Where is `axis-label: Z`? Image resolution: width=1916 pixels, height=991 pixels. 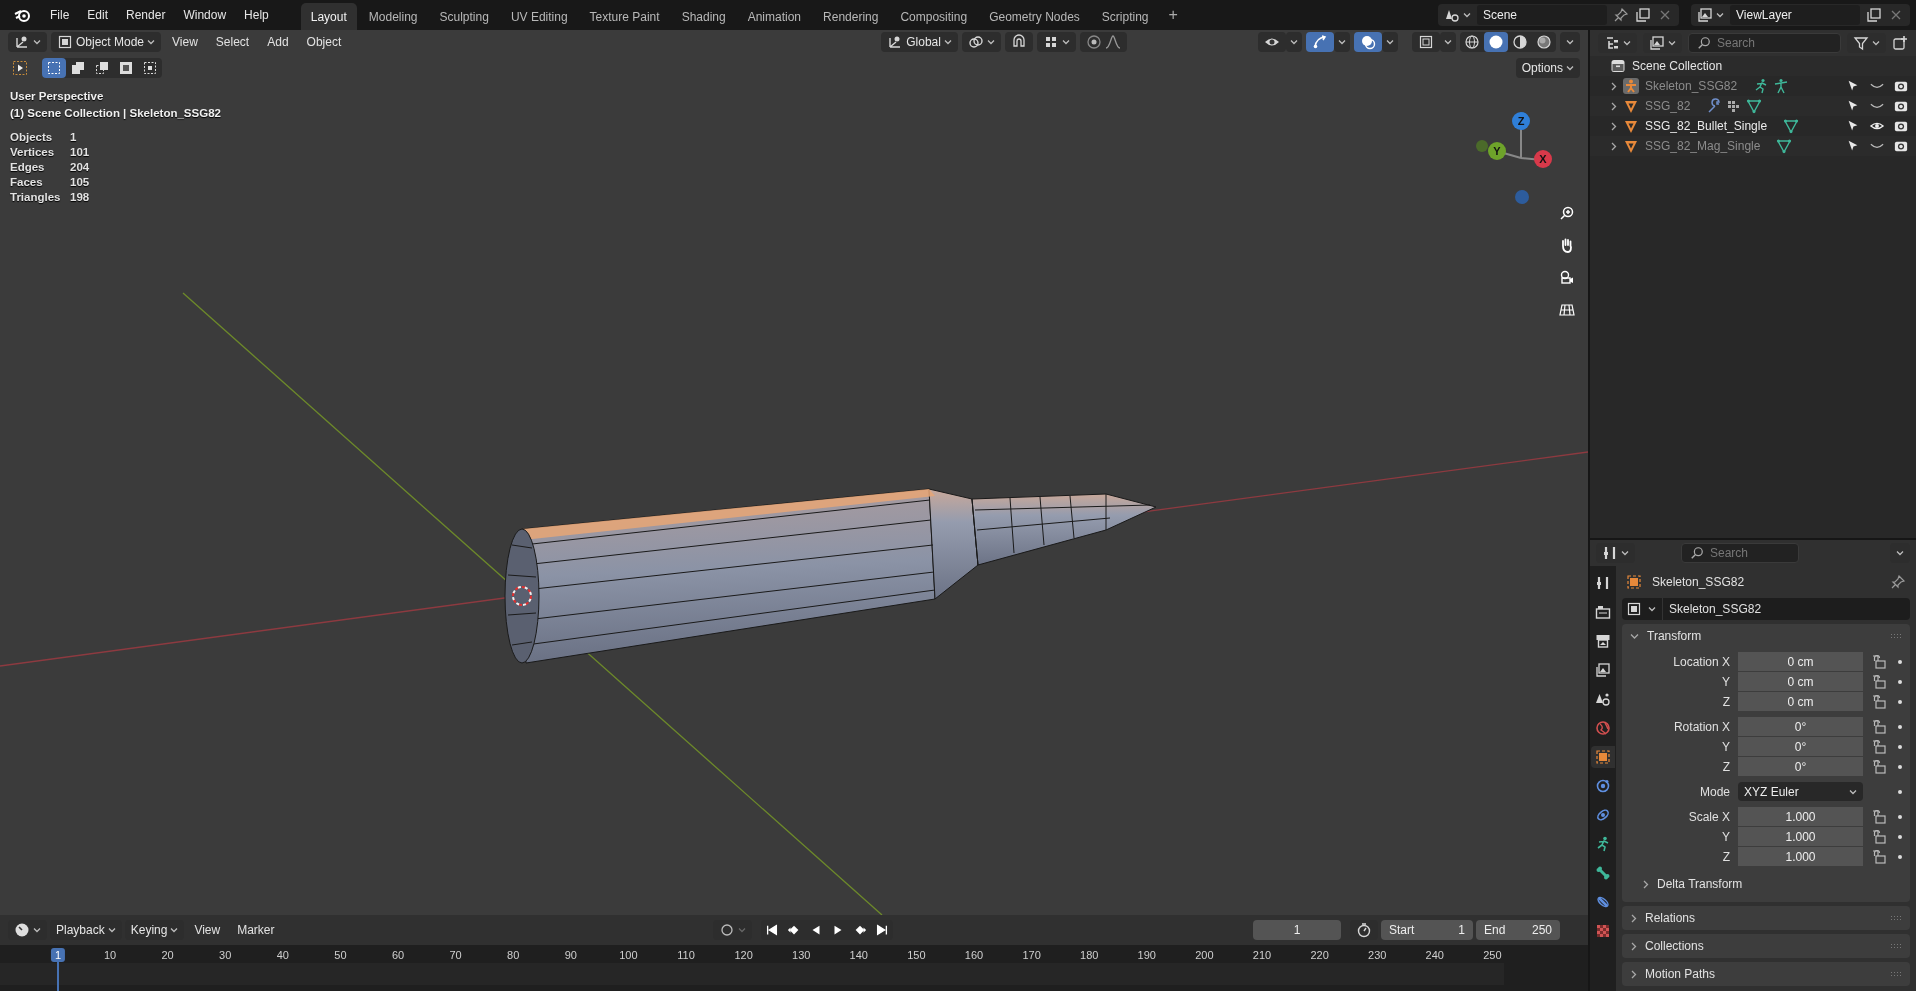 axis-label: Z is located at coordinates (1521, 121).